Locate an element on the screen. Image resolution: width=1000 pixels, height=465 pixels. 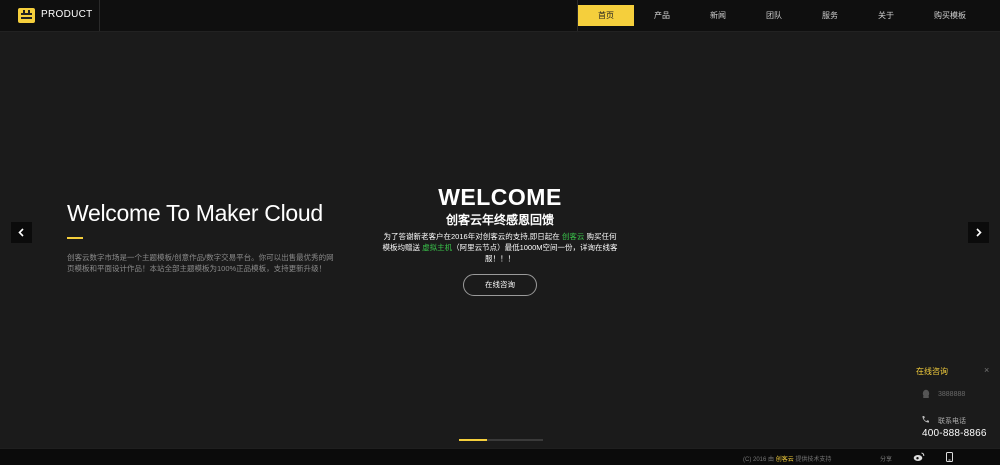
top-navbar: PRODUCT 首页 产品 新闻 团队 服务 关于 购买模板 is located at coordinates (500, 16).